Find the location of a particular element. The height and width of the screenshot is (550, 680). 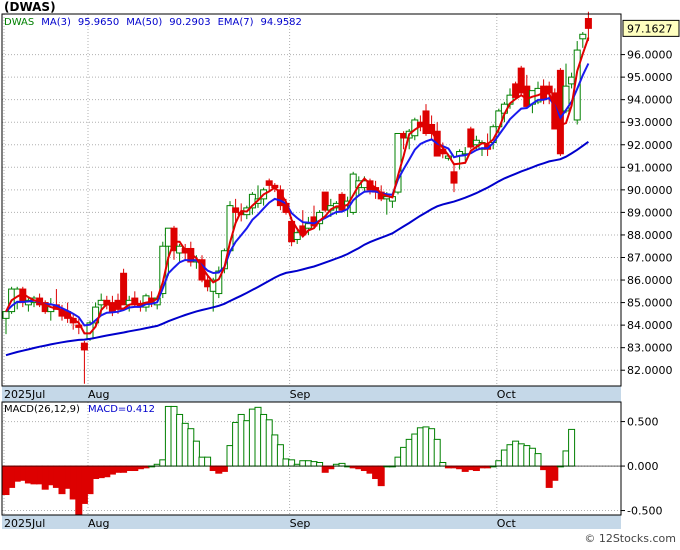

price-ytick-label: 84.0000 is located at coordinates (650, 325).